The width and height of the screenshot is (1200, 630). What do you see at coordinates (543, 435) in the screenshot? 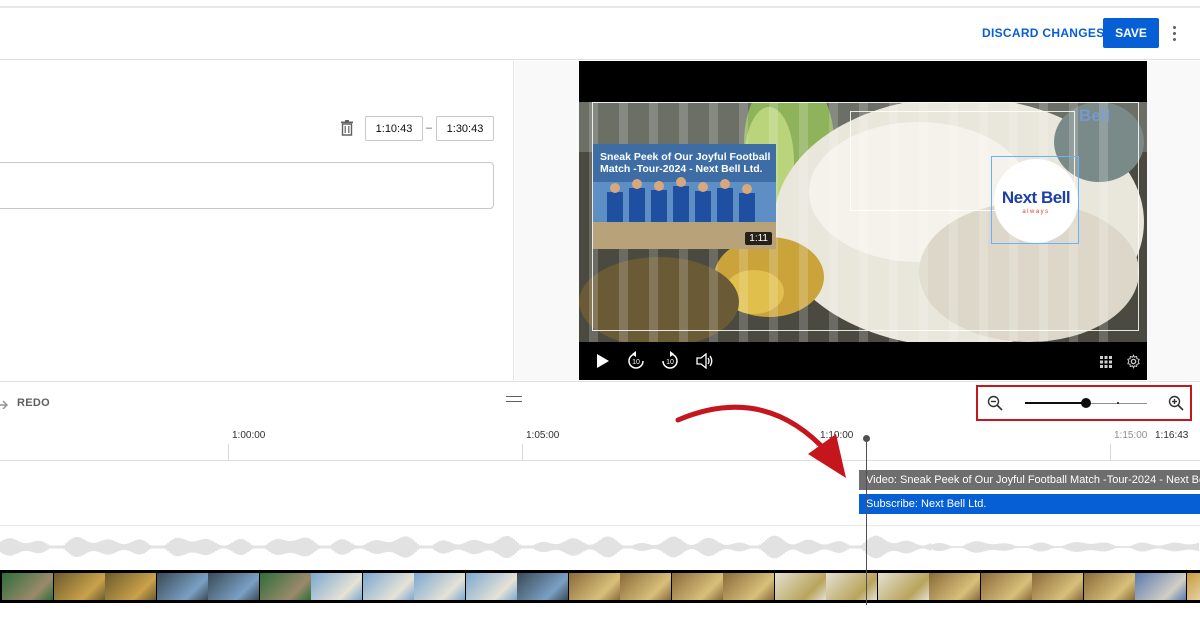
I see `ruler-label: 1:05:00` at bounding box center [543, 435].